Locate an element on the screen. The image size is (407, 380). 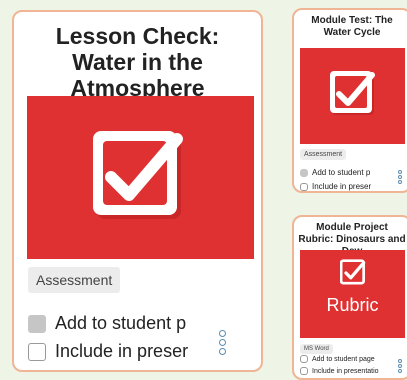
card-thumbnail: Rubric is located at coordinates (352, 294).